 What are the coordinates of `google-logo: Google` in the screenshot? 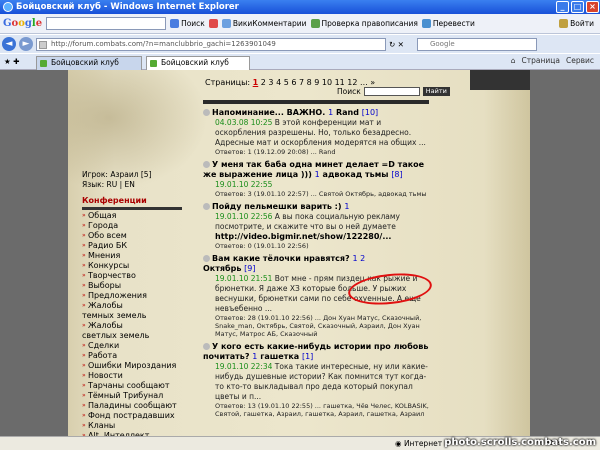 It's located at (23, 23).